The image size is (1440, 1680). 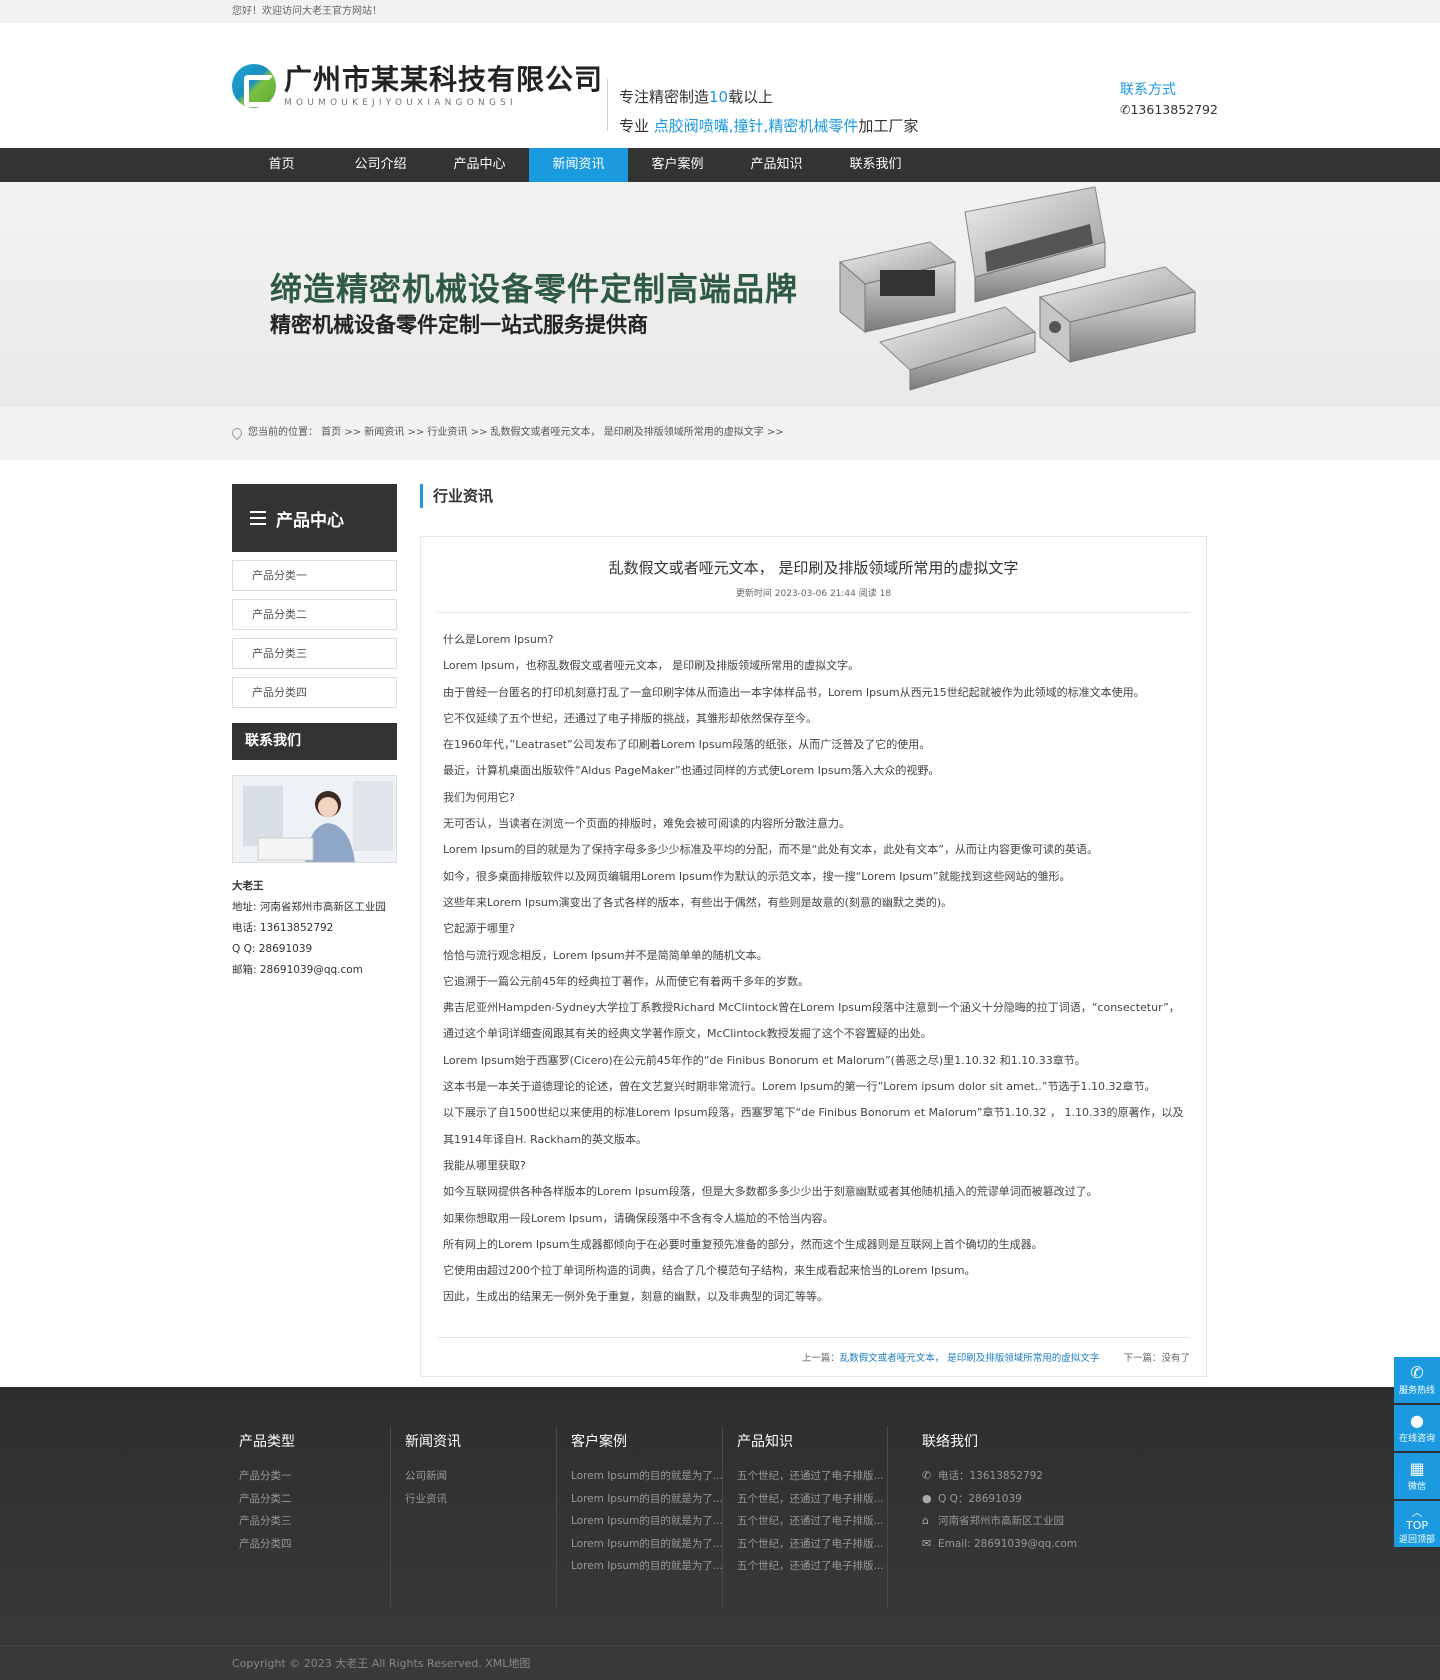 What do you see at coordinates (314, 614) in the screenshot?
I see `sidebar-category-2: 产品分类二` at bounding box center [314, 614].